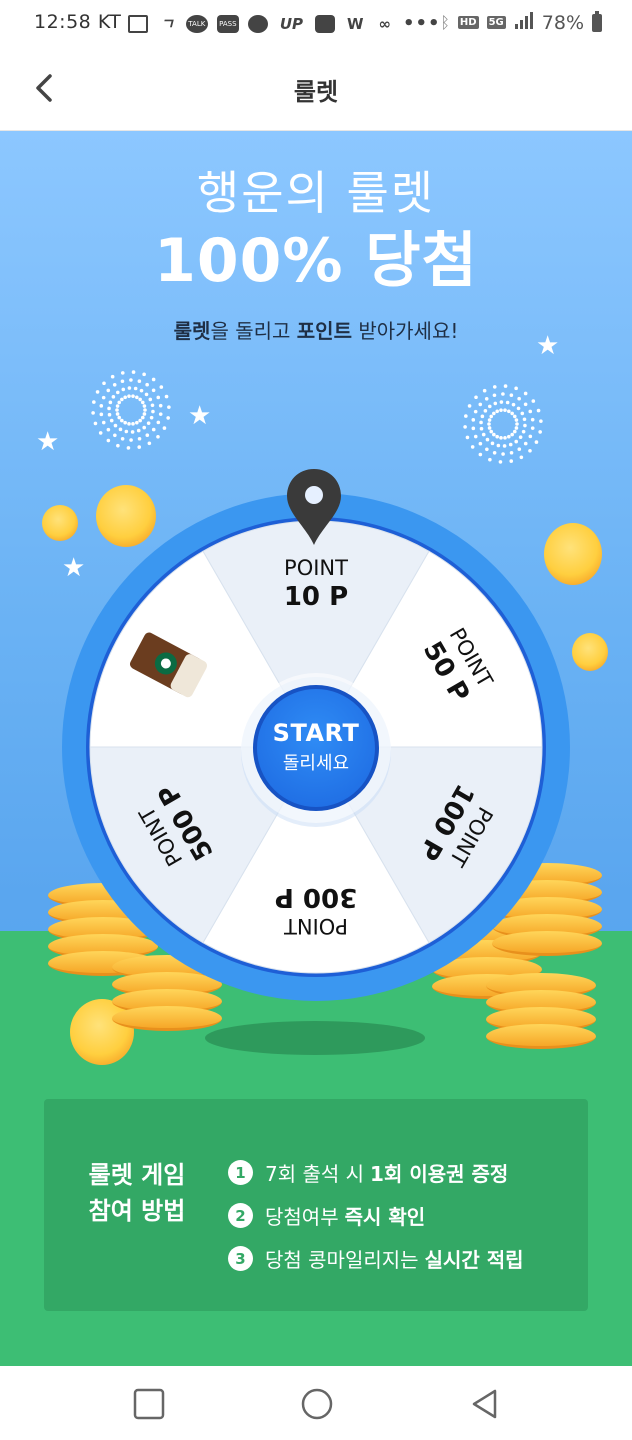  What do you see at coordinates (196, 23) in the screenshot?
I see `kakaotalk-icon: TALK` at bounding box center [196, 23].